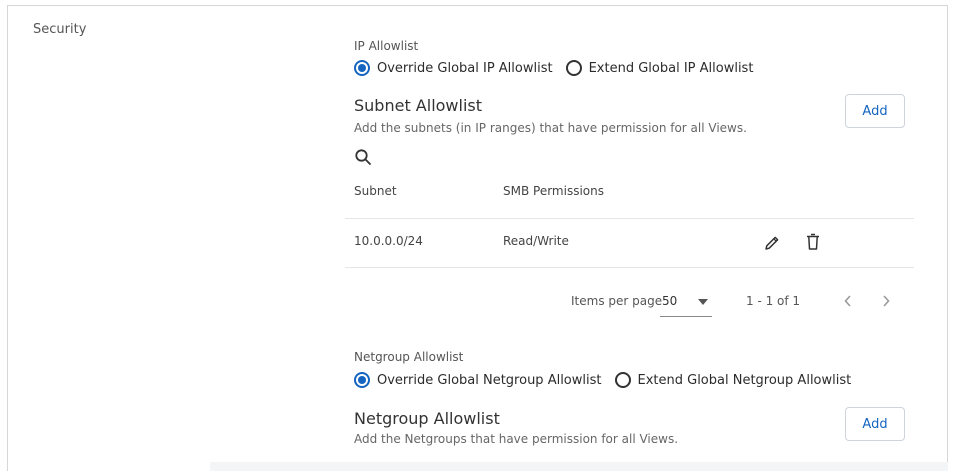 This screenshot has width=956, height=471. What do you see at coordinates (375, 191) in the screenshot?
I see `column-header-subnet: Subnet` at bounding box center [375, 191].